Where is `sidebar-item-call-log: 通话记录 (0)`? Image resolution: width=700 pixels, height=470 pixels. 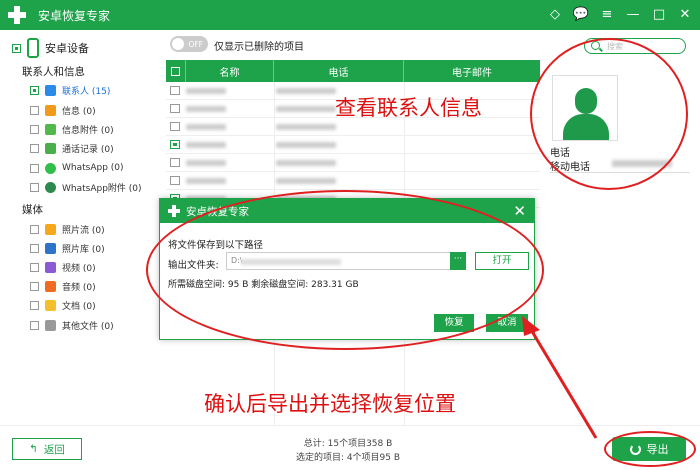 sidebar-item-call-log: 通话记录 (0) is located at coordinates (72, 148).